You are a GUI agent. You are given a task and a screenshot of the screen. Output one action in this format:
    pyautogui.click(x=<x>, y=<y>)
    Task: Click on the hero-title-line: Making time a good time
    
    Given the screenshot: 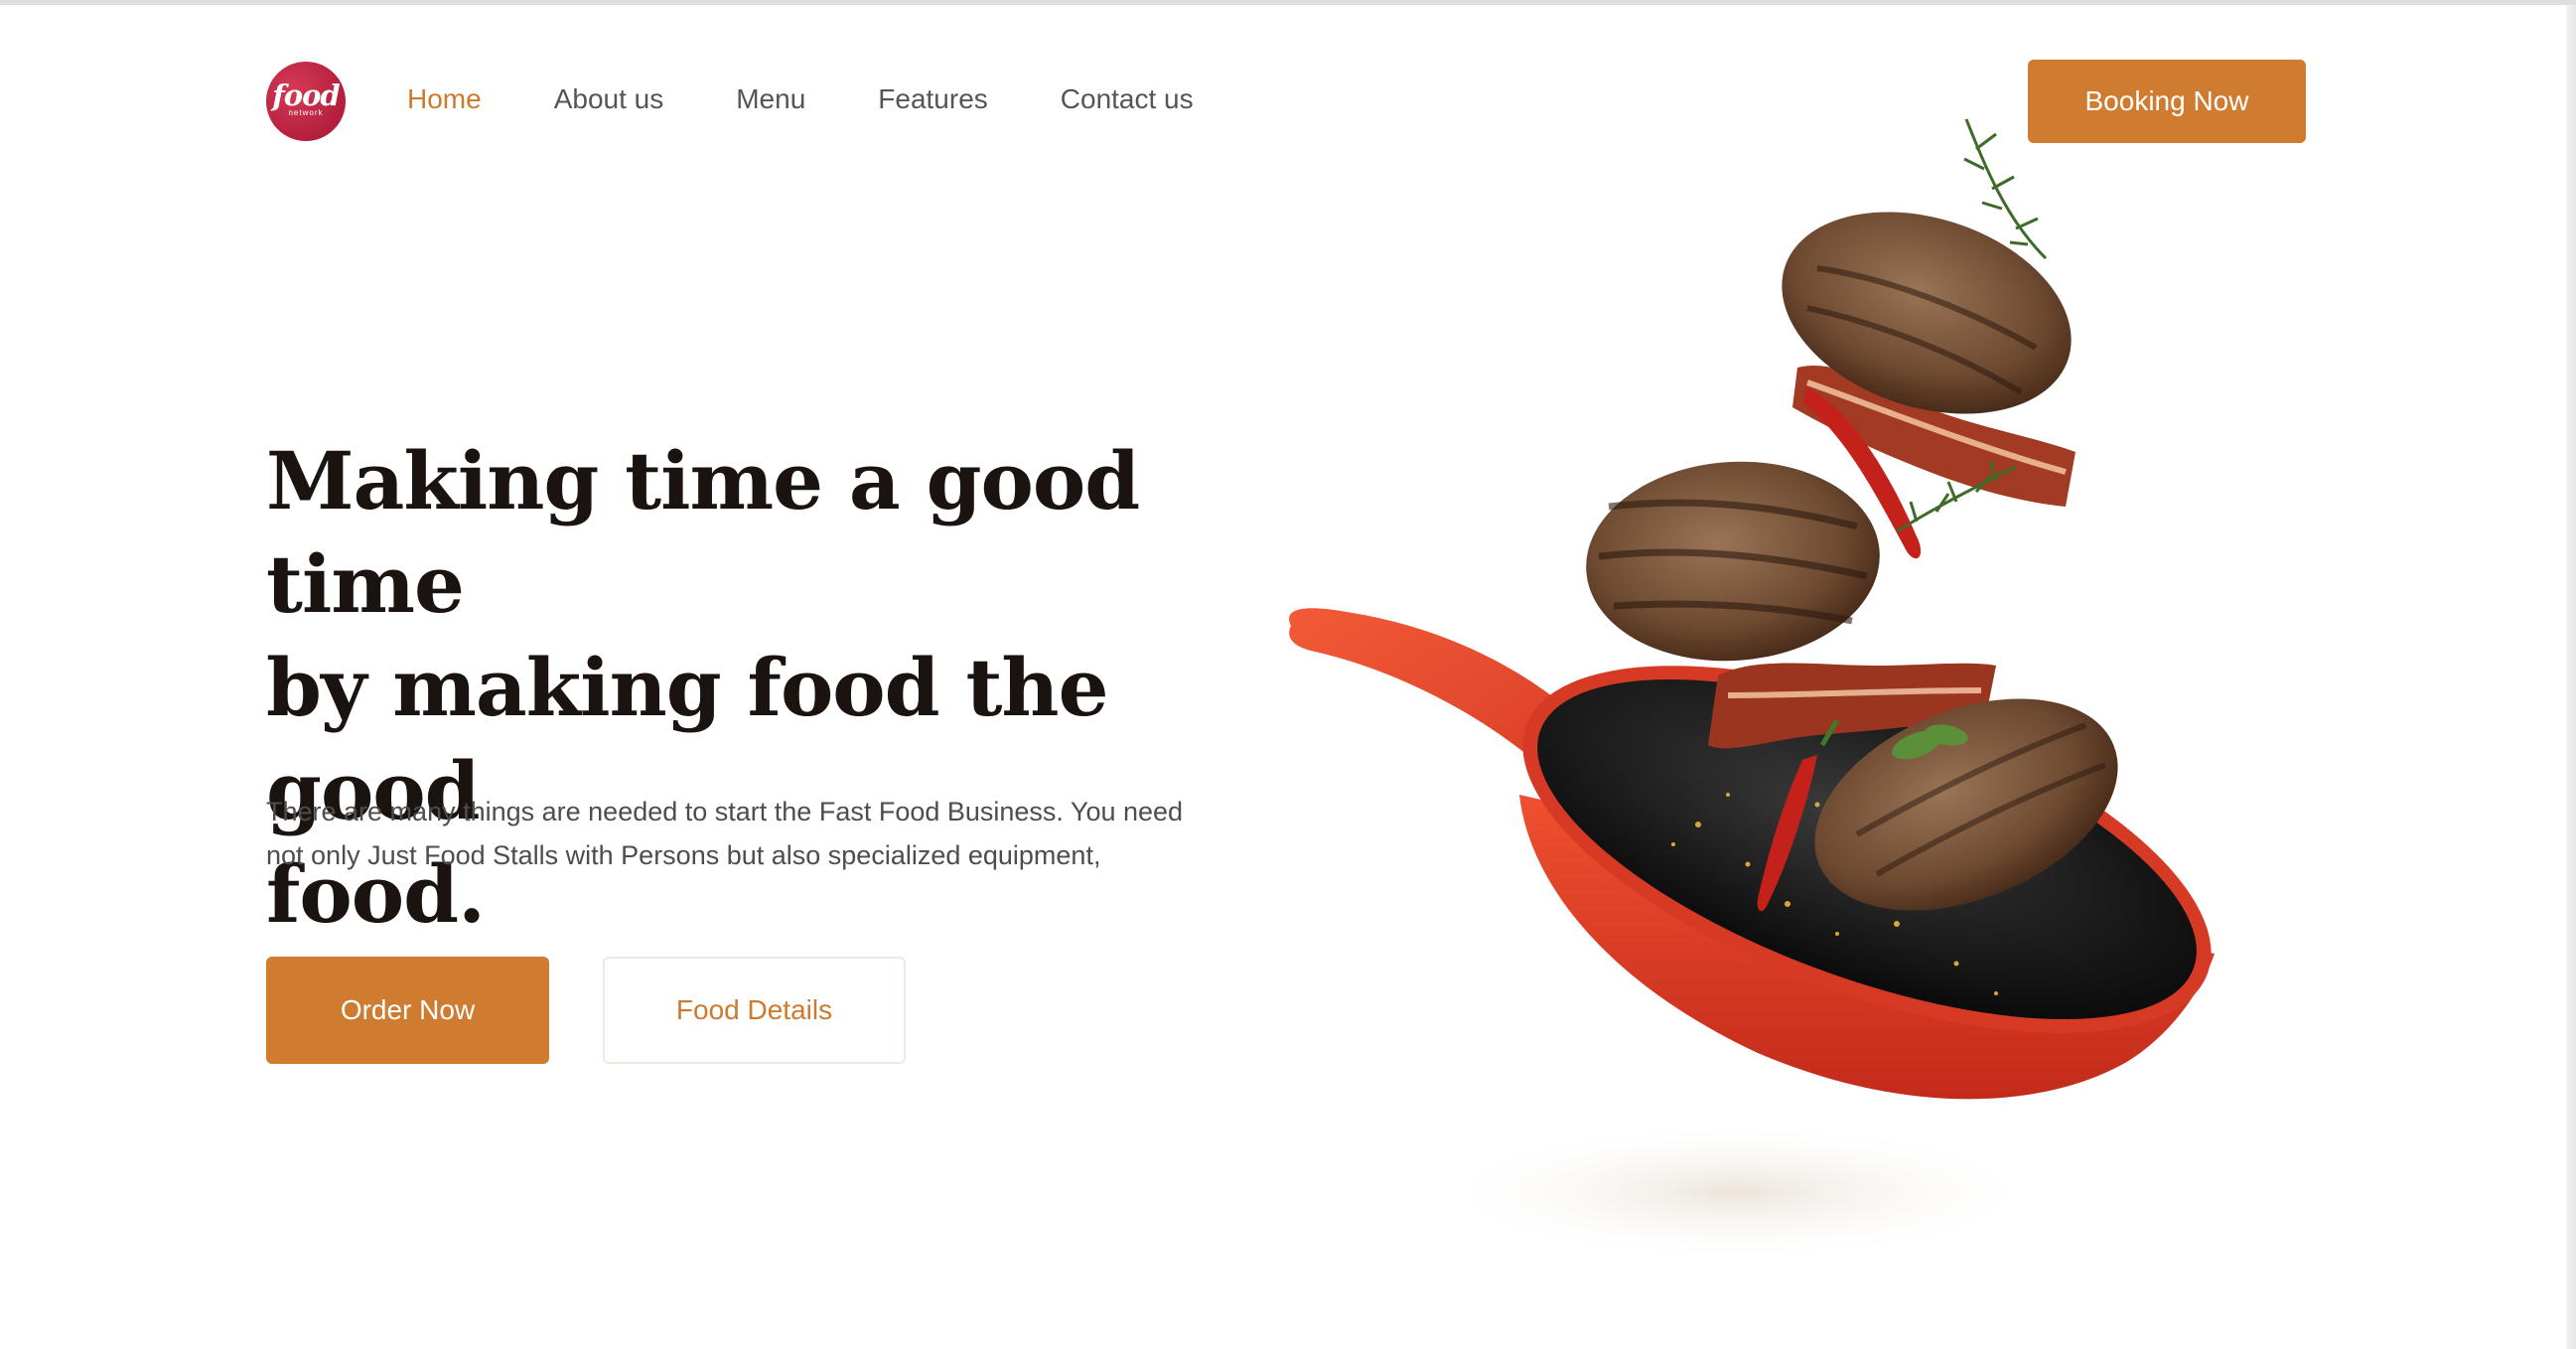 What is the action you would take?
    pyautogui.click(x=703, y=532)
    